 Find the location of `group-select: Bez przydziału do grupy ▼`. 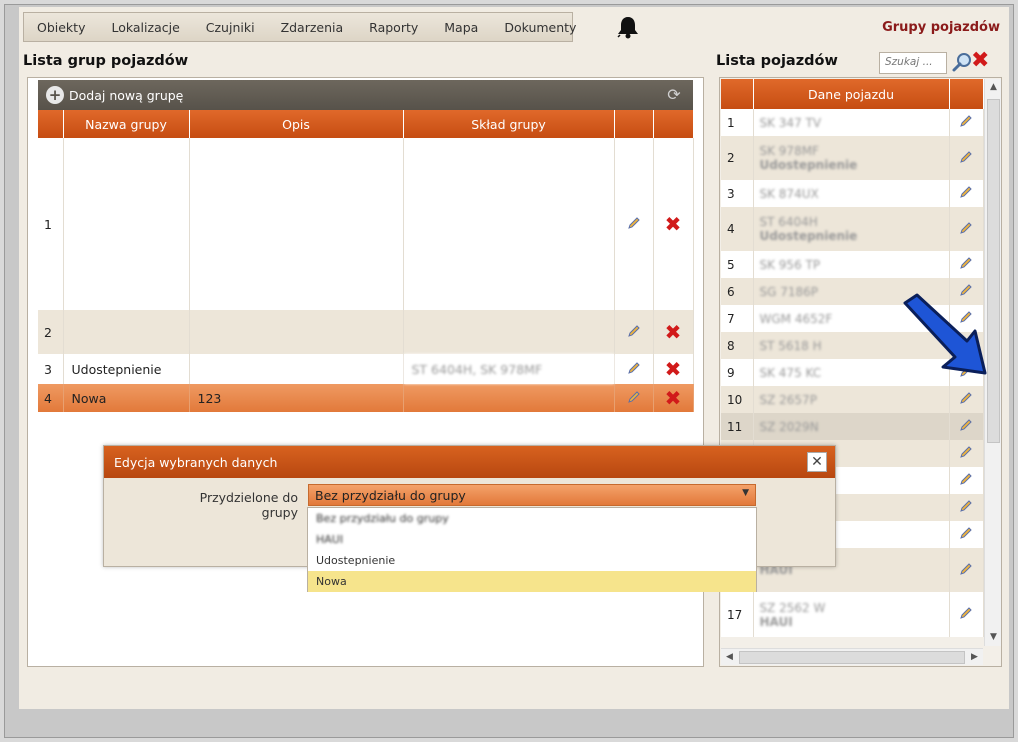

group-select: Bez przydziału do grupy ▼ is located at coordinates (532, 495).